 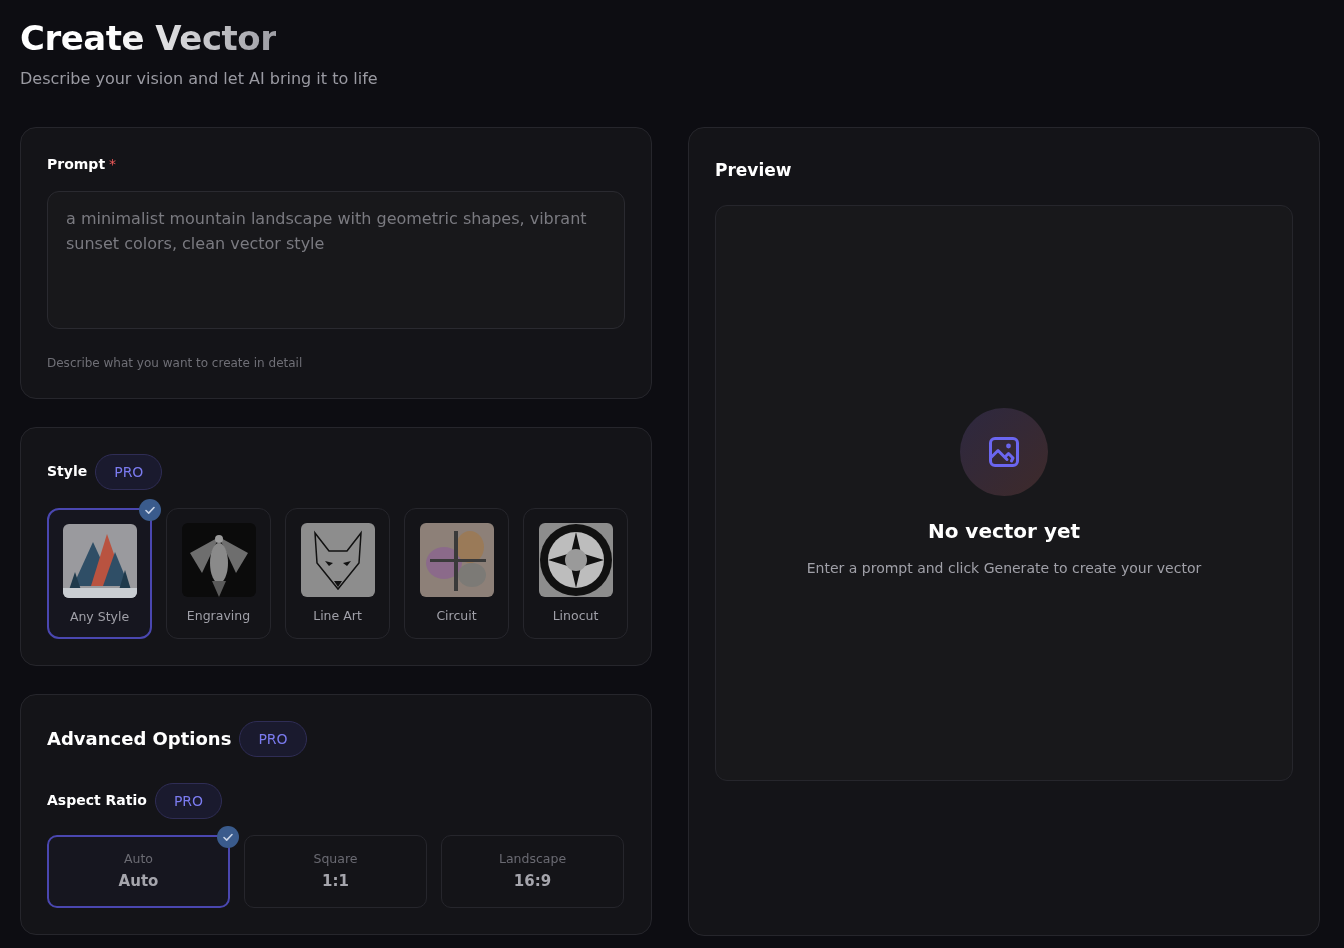 I want to click on preview-title: Preview, so click(x=754, y=170).